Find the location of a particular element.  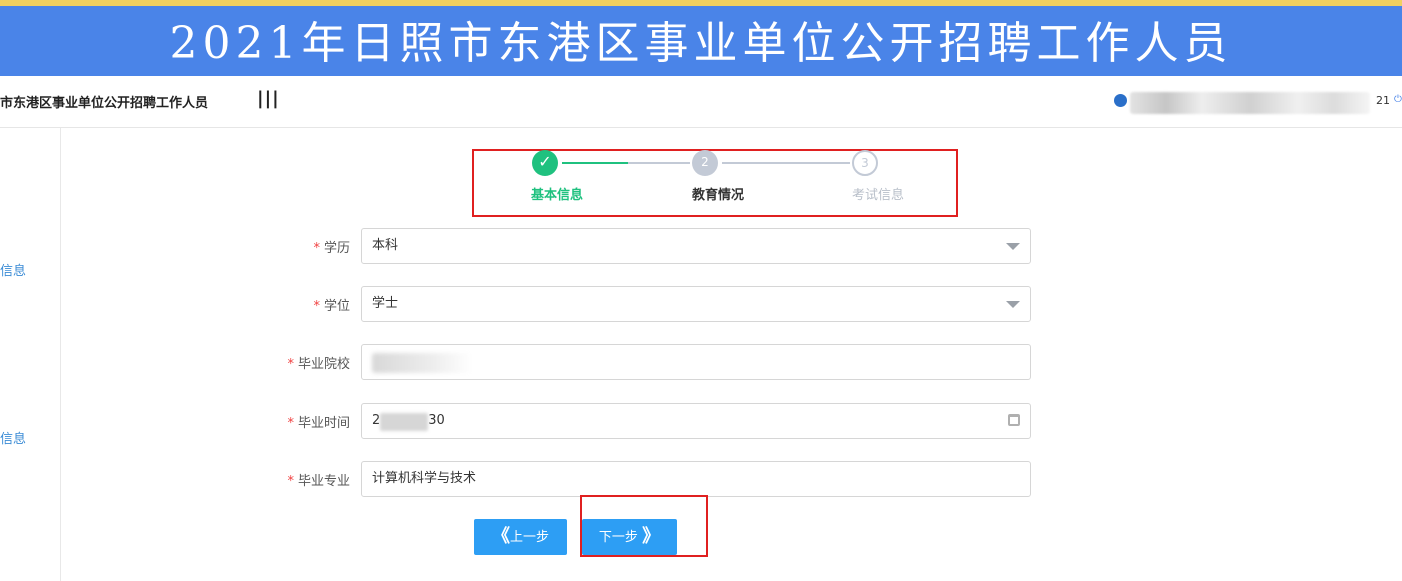

step-2-label: 教育情况 is located at coordinates (718, 195).